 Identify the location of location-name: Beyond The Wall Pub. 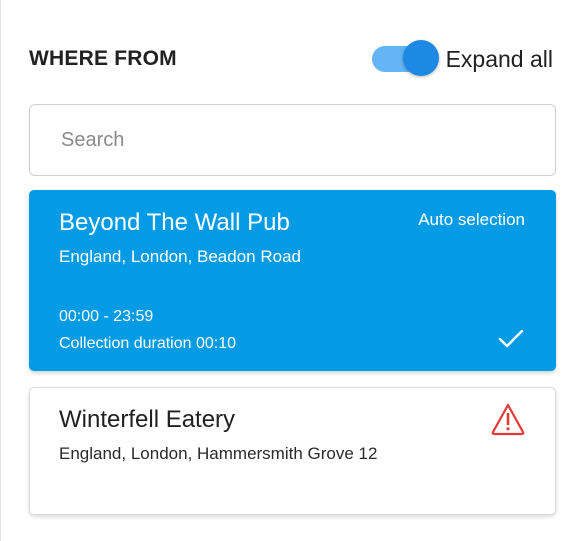
(174, 222).